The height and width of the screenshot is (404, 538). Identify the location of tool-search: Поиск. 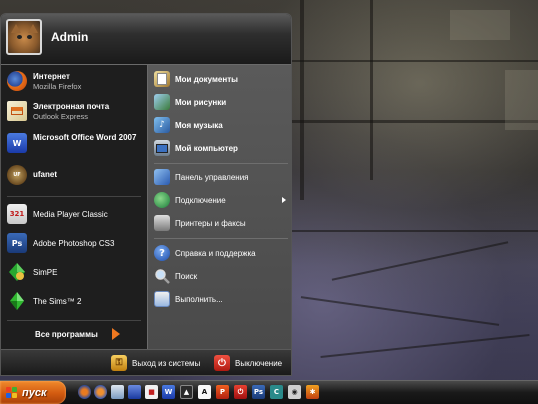
(175, 276).